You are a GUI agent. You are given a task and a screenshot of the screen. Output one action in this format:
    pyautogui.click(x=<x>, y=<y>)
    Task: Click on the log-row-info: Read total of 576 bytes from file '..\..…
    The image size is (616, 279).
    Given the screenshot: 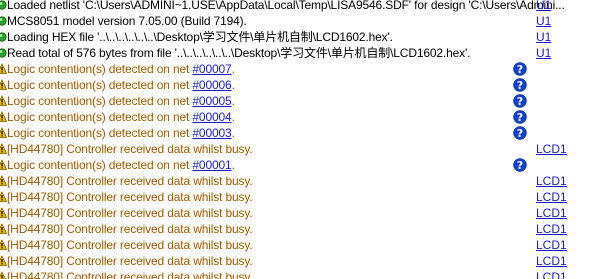 What is the action you would take?
    pyautogui.click(x=308, y=53)
    